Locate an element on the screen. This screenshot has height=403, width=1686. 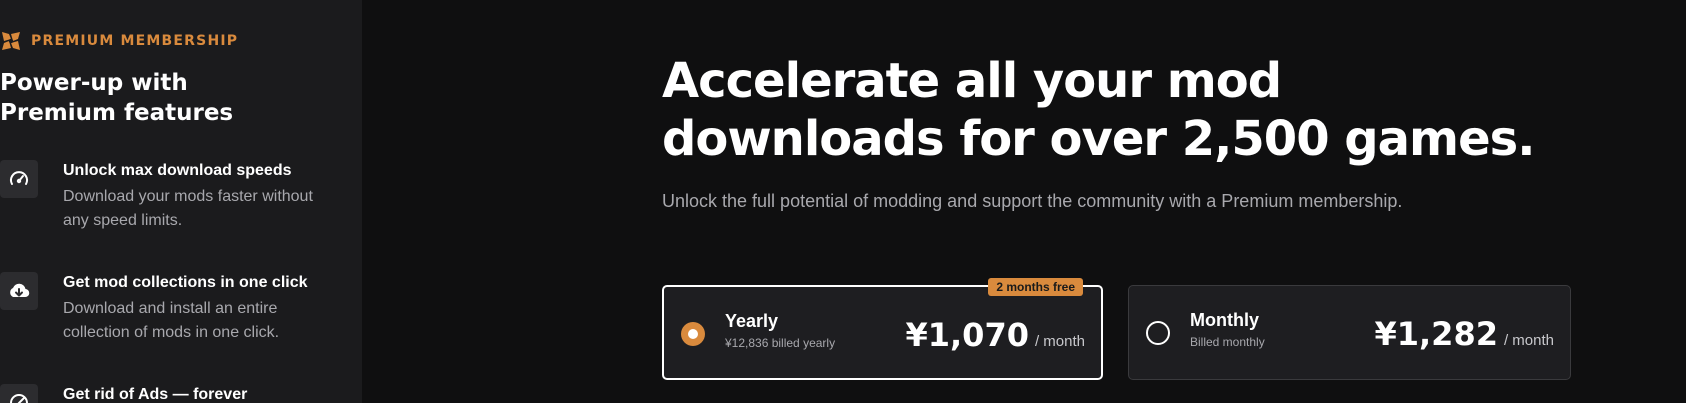
plan-billing: ¥12,836 billed yearly is located at coordinates (780, 343).